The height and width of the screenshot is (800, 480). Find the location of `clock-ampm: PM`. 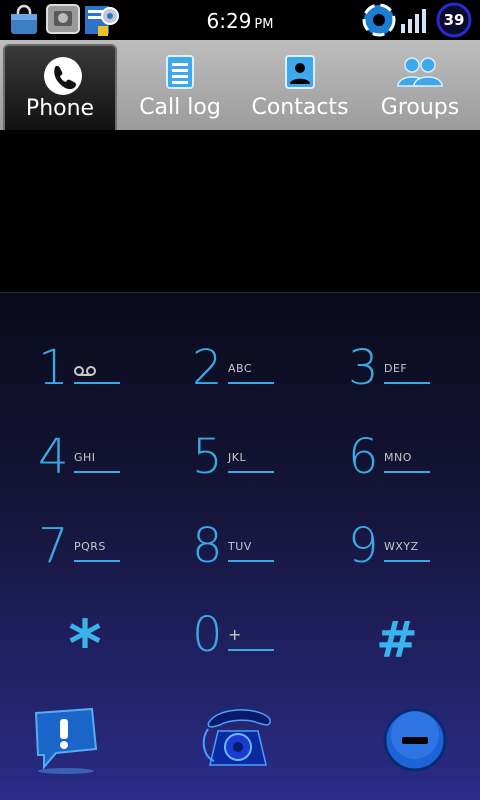

clock-ampm: PM is located at coordinates (264, 24).